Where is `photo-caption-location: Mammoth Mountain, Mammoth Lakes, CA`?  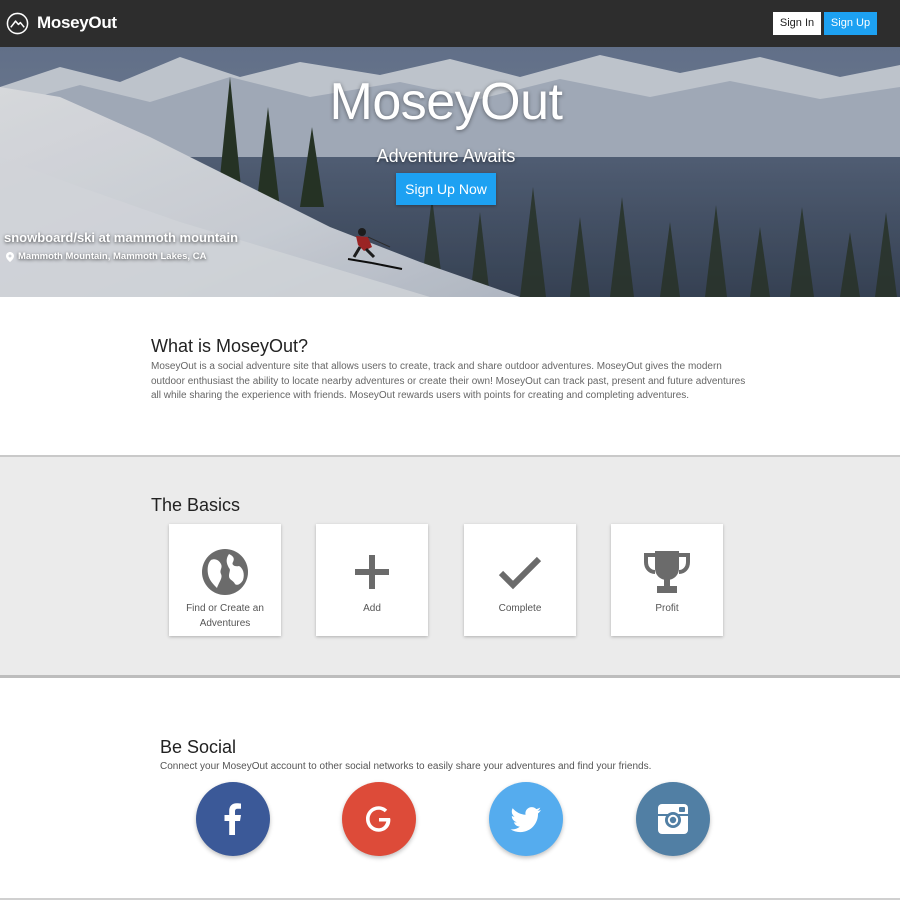 photo-caption-location: Mammoth Mountain, Mammoth Lakes, CA is located at coordinates (106, 256).